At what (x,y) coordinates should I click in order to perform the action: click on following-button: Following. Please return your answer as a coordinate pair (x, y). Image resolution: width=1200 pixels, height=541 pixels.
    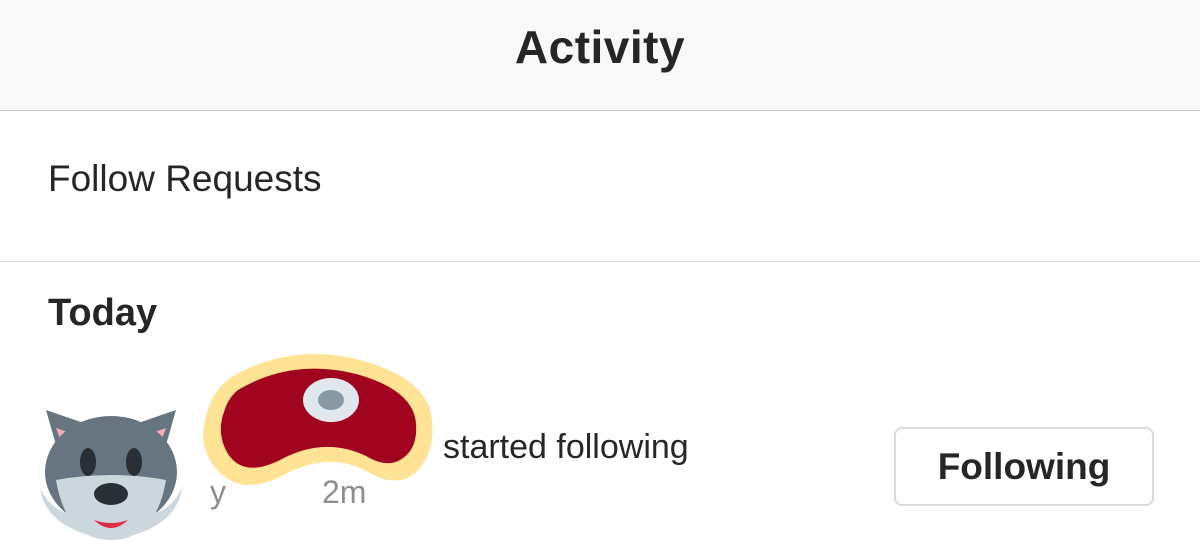
    Looking at the image, I should click on (1024, 466).